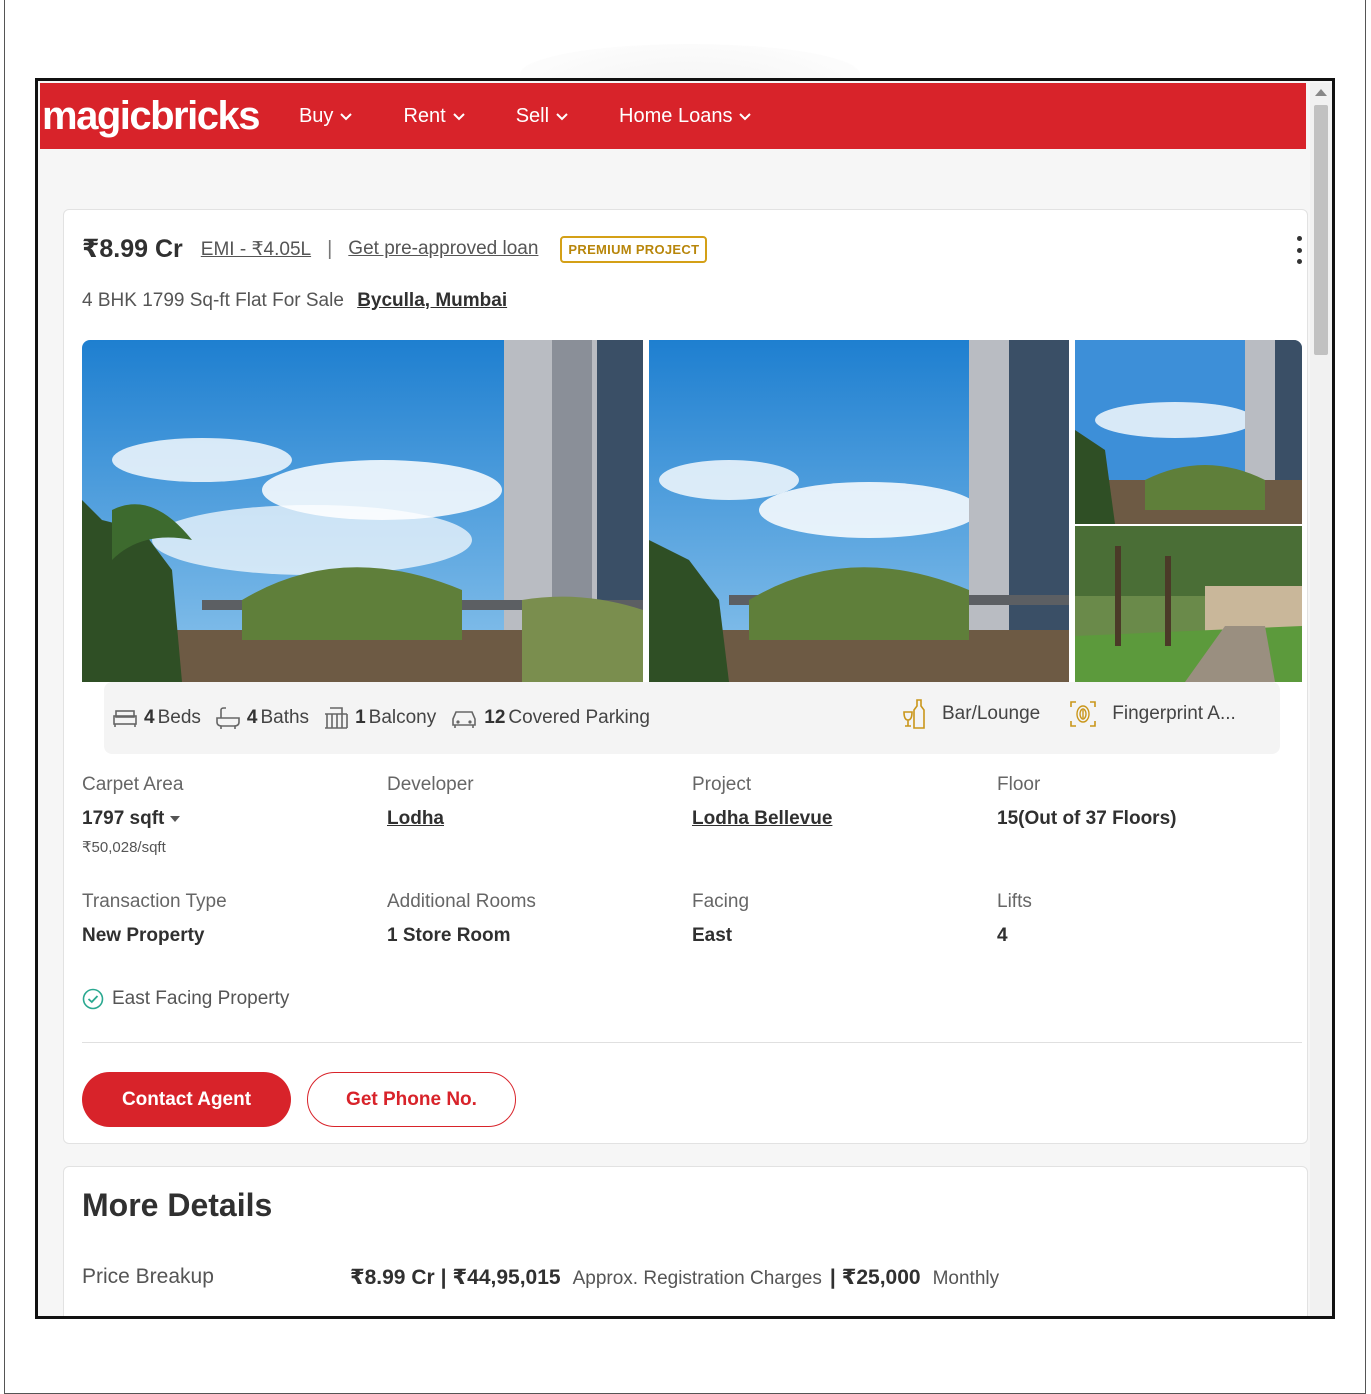  I want to click on amenity-baths: 4 Baths, so click(262, 718).